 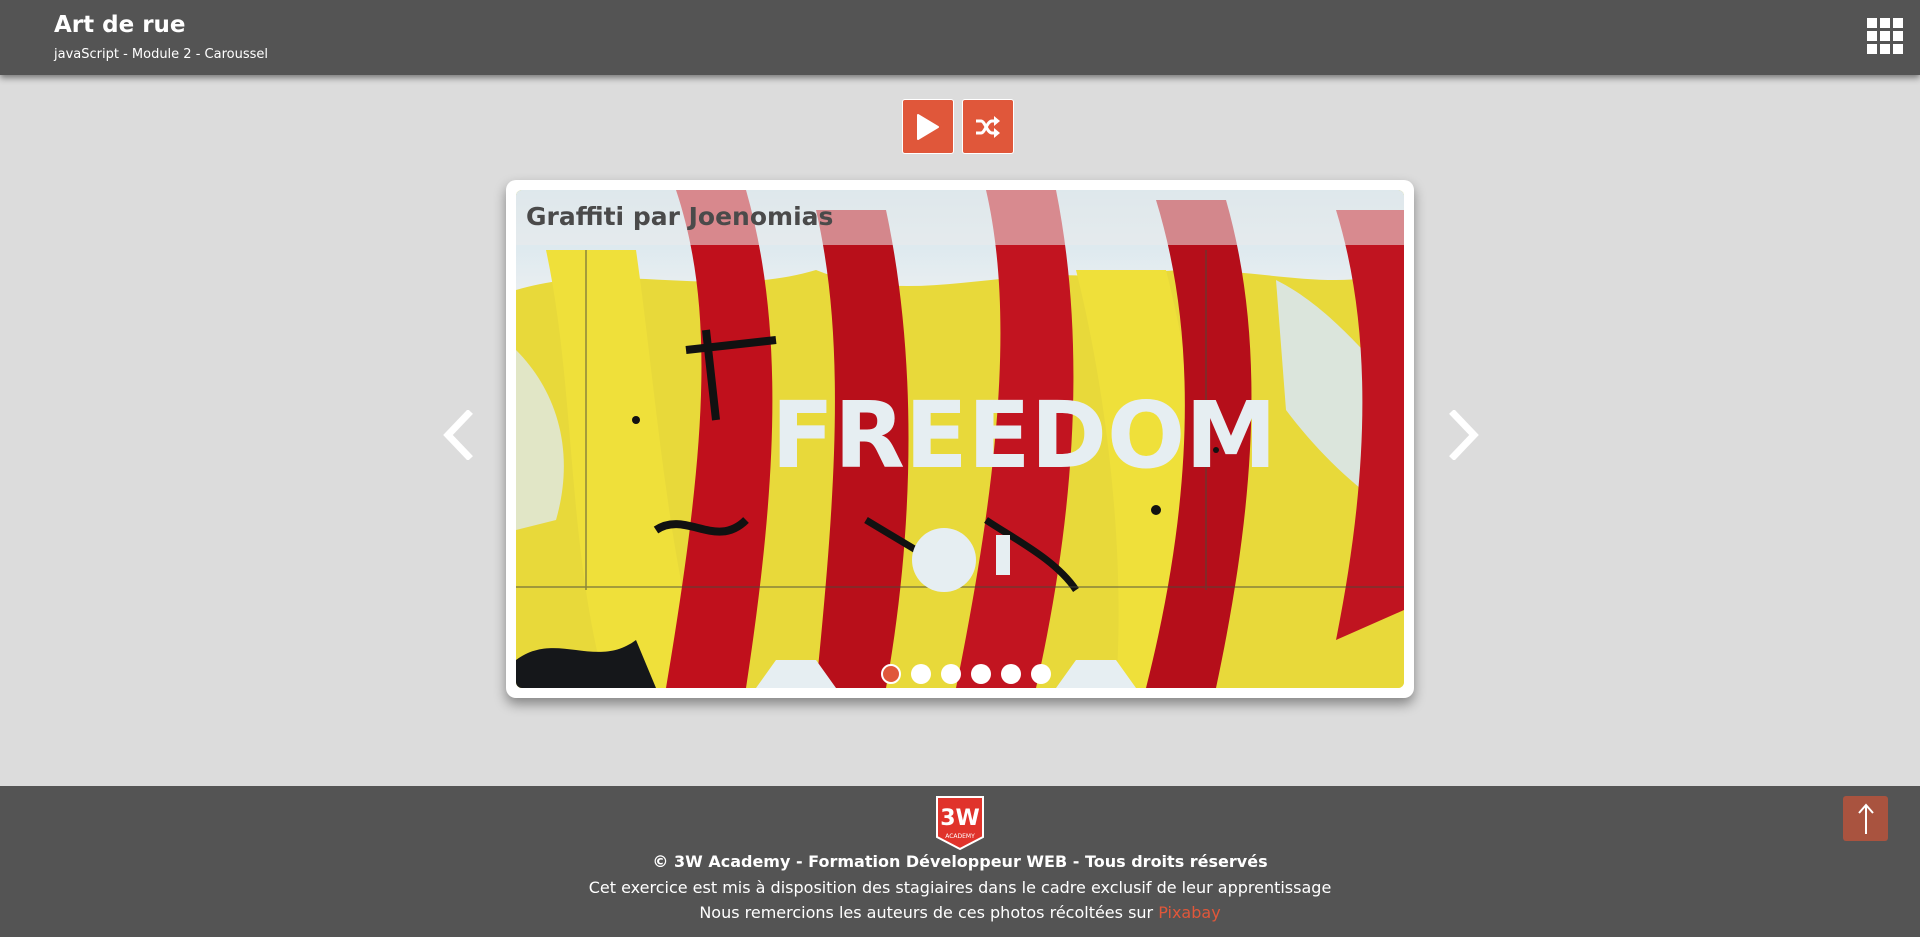 What do you see at coordinates (960, 836) in the screenshot?
I see `svg-text: ACADEMY` at bounding box center [960, 836].